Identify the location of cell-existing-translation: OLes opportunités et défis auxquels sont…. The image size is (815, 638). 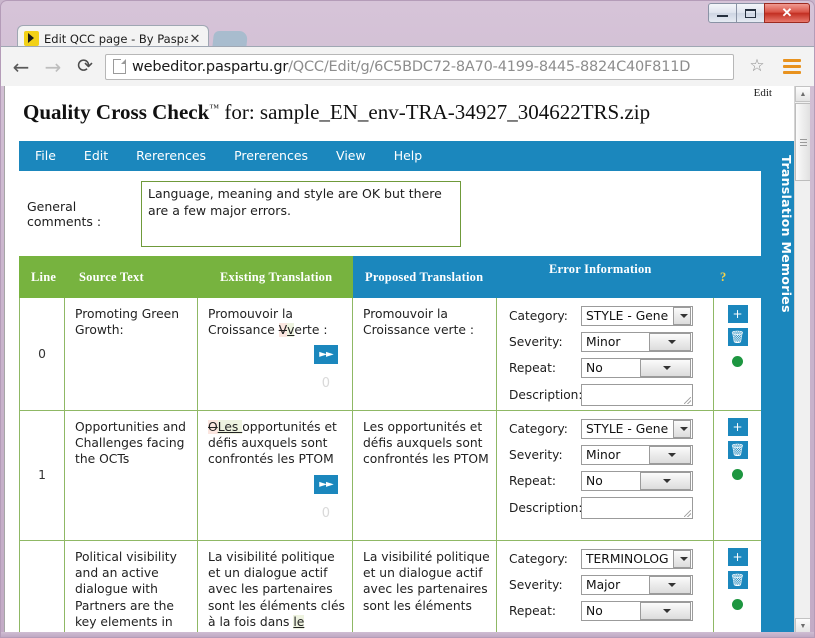
(275, 475).